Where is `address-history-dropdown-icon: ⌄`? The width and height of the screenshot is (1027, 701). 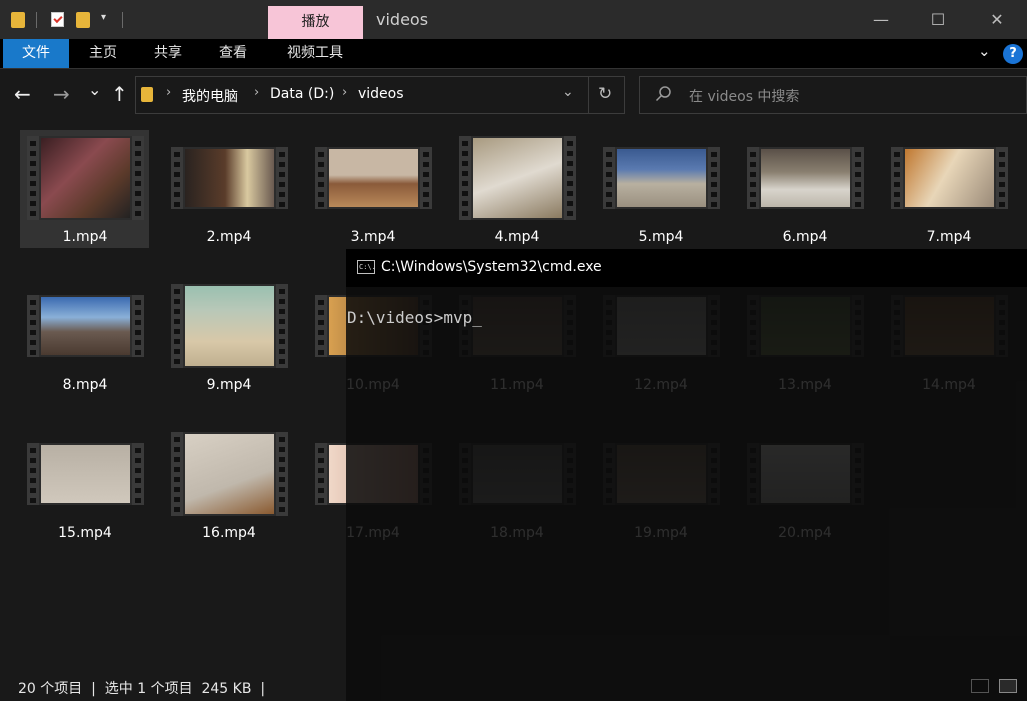 address-history-dropdown-icon: ⌄ is located at coordinates (568, 92).